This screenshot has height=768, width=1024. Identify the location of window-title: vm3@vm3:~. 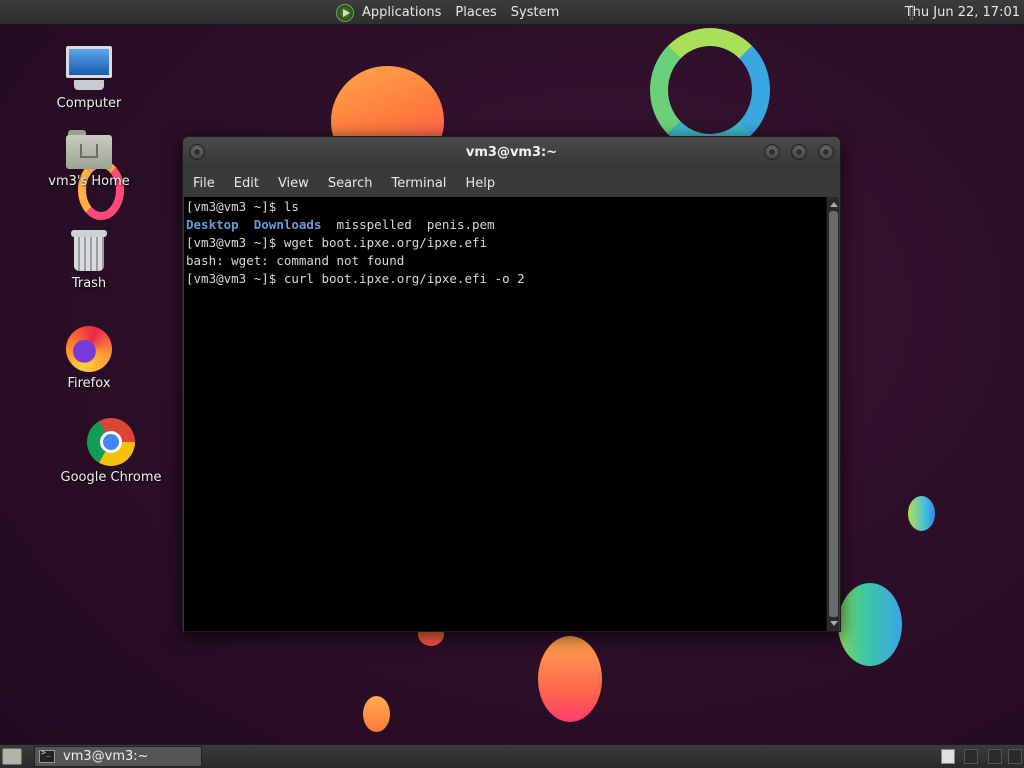
(511, 152).